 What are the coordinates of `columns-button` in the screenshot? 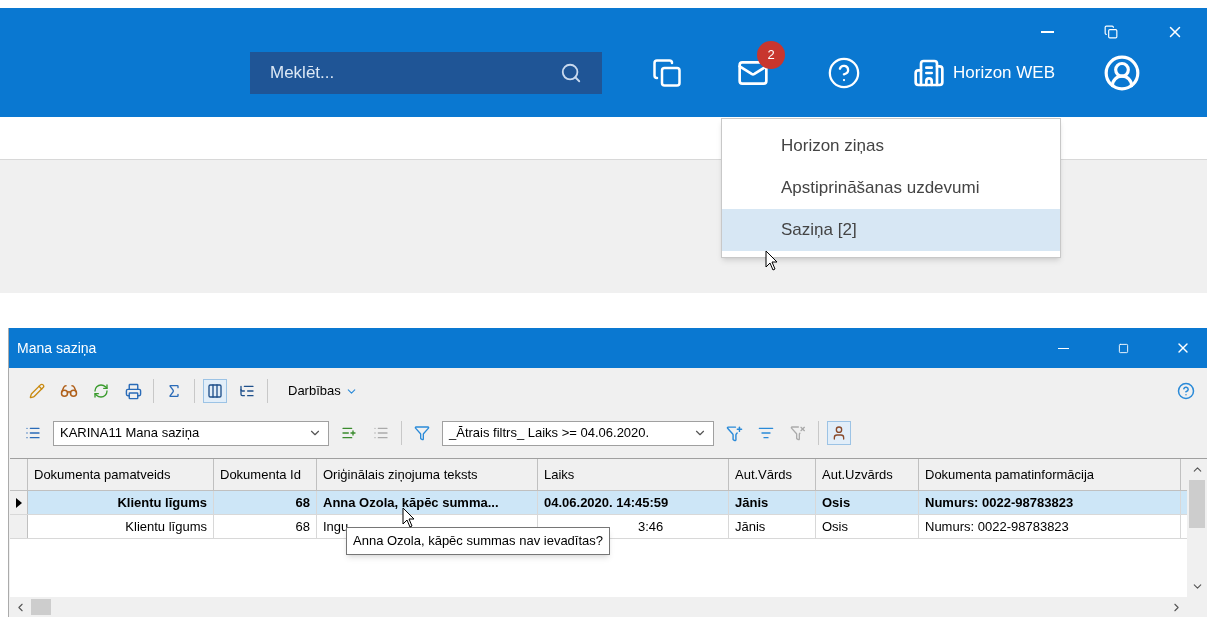 It's located at (215, 391).